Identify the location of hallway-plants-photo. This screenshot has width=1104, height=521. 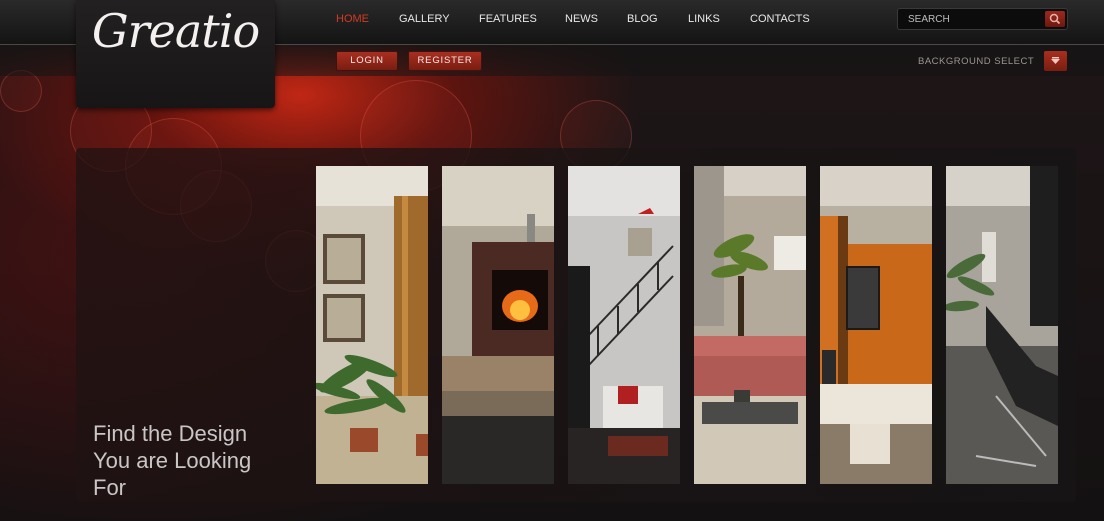
(372, 325).